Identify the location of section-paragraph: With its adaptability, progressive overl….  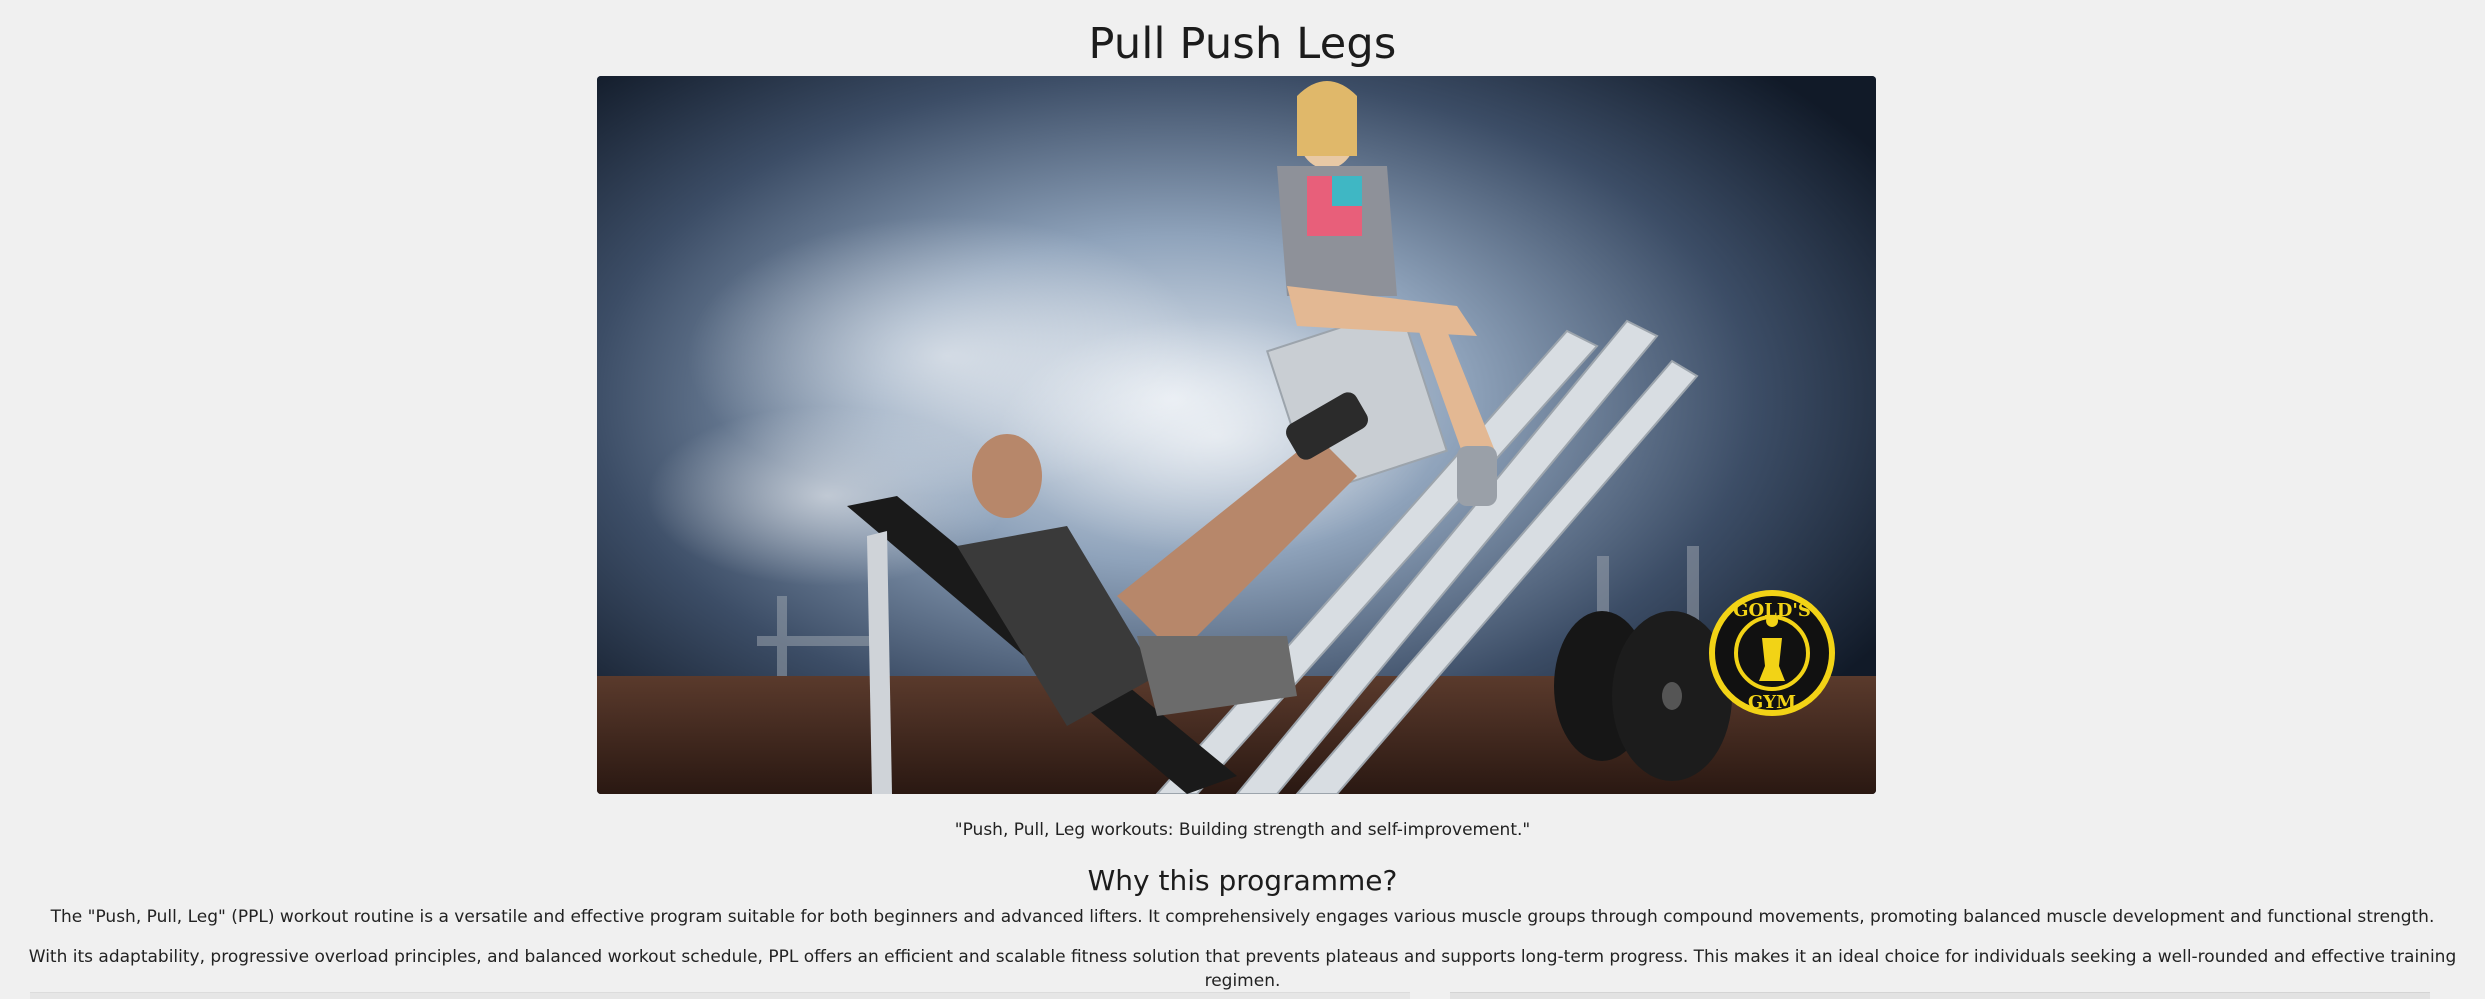
(1242, 969).